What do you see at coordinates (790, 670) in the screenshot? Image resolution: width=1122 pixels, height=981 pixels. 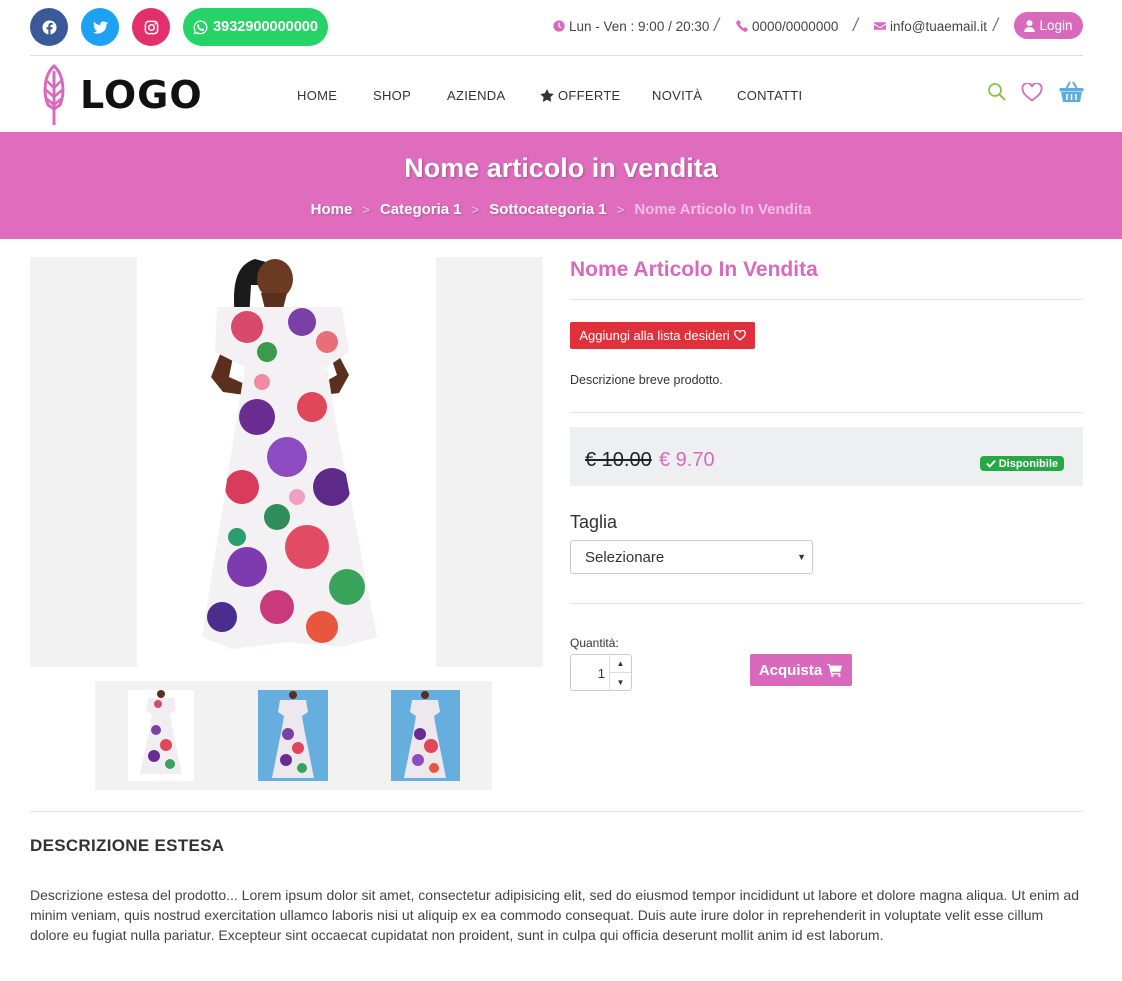 I see `buy-label: Acquista` at bounding box center [790, 670].